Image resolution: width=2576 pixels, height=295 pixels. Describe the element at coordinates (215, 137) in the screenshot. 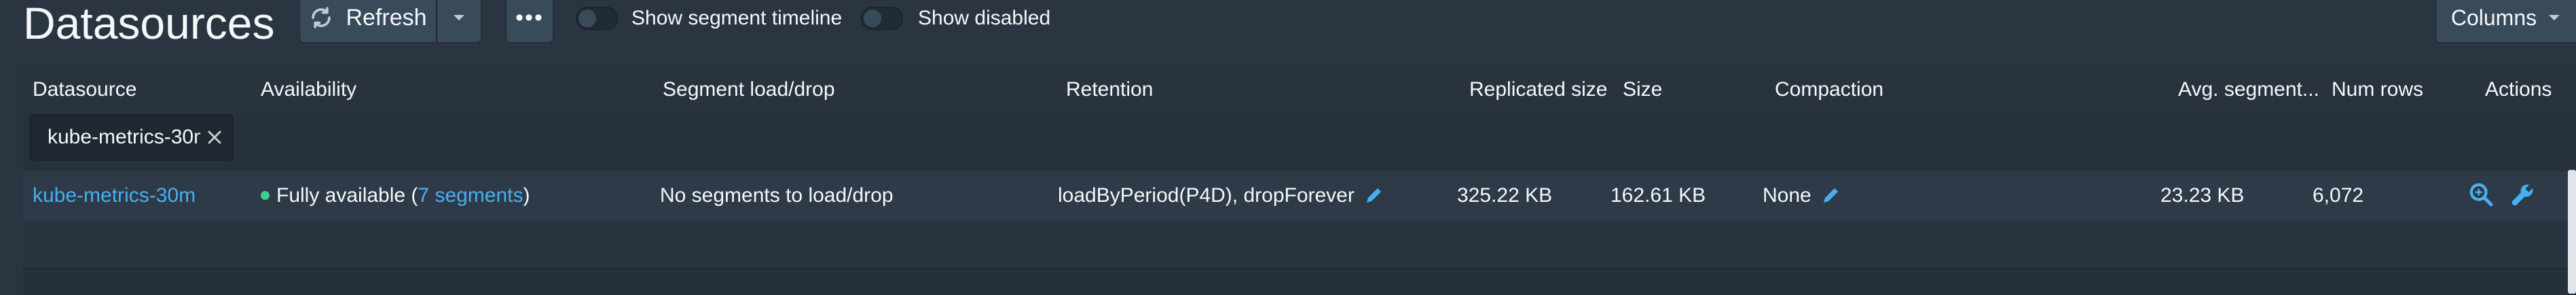

I see `close-icon` at that location.